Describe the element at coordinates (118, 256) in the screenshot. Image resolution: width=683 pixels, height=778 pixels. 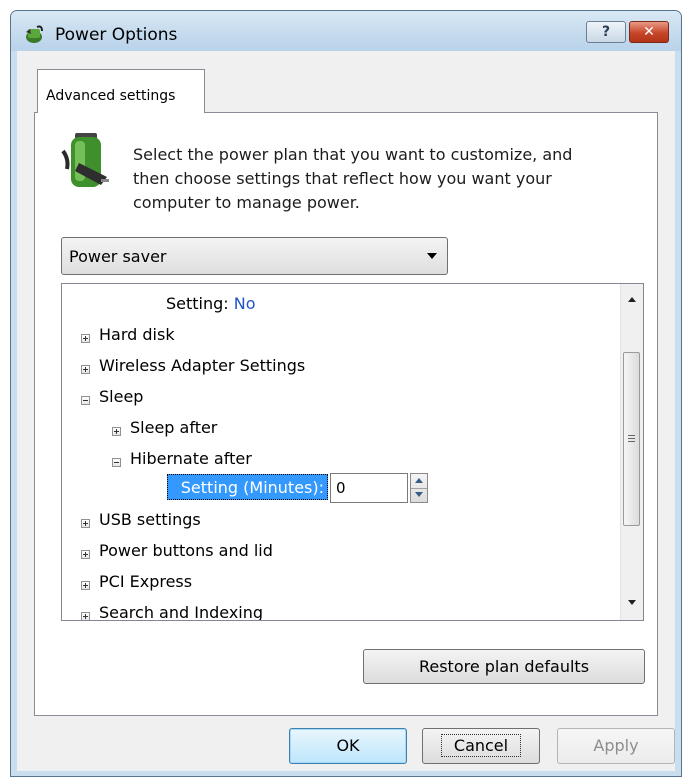
I see `power-plan-value: Power saver` at that location.